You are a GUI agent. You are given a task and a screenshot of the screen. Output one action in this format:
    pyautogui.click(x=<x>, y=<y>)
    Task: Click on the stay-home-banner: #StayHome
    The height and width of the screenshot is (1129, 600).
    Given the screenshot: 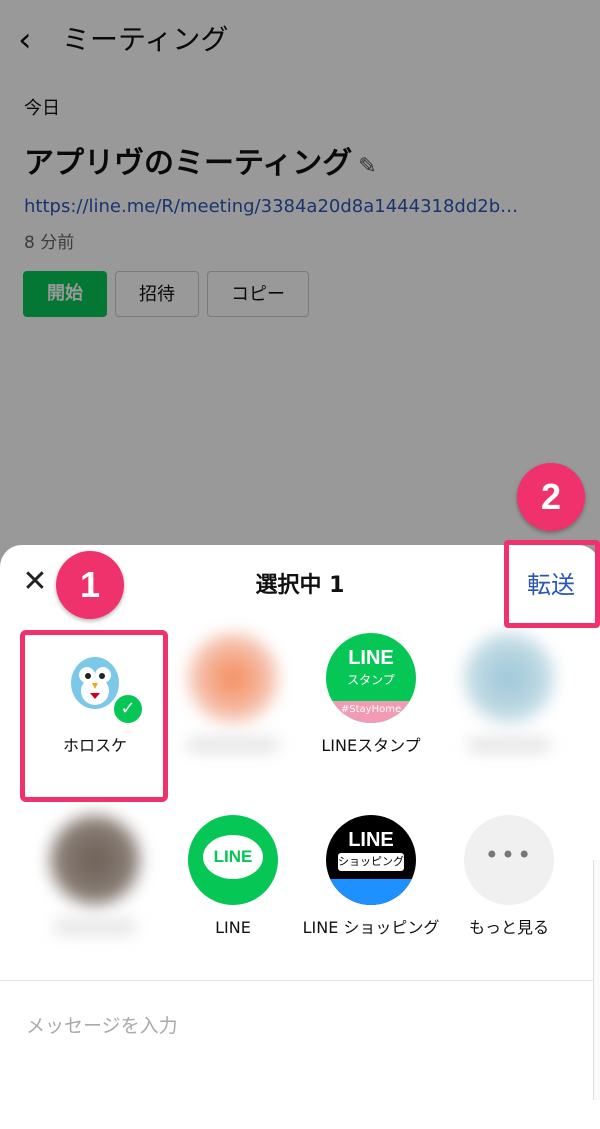 What is the action you would take?
    pyautogui.click(x=371, y=712)
    